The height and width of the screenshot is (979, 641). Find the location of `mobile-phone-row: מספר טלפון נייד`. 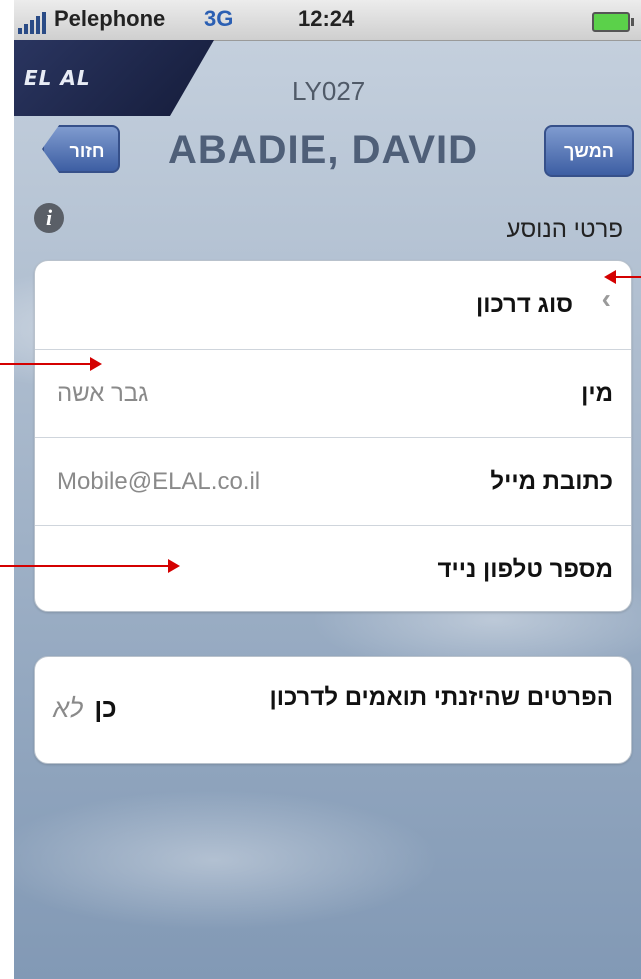

mobile-phone-row: מספר טלפון נייד is located at coordinates (333, 568).